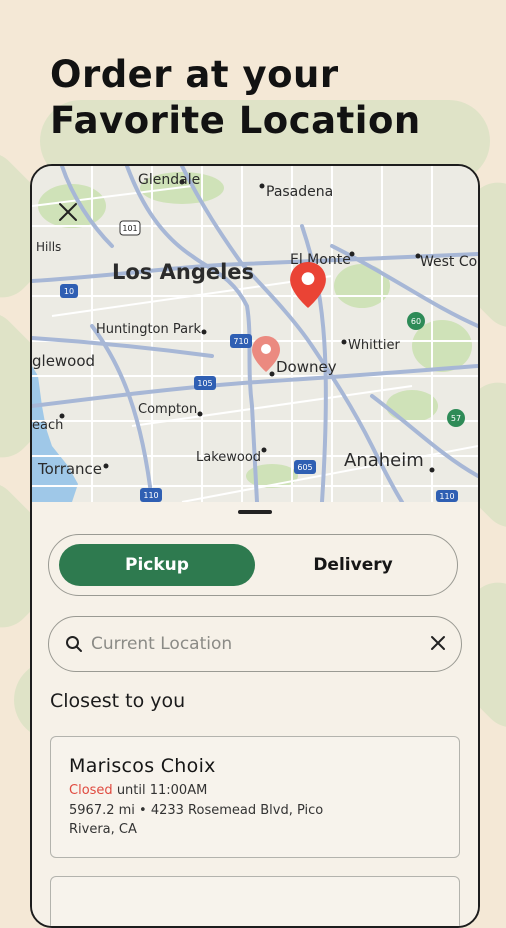 The width and height of the screenshot is (506, 928). I want to click on delivery-tab: Delivery, so click(353, 565).